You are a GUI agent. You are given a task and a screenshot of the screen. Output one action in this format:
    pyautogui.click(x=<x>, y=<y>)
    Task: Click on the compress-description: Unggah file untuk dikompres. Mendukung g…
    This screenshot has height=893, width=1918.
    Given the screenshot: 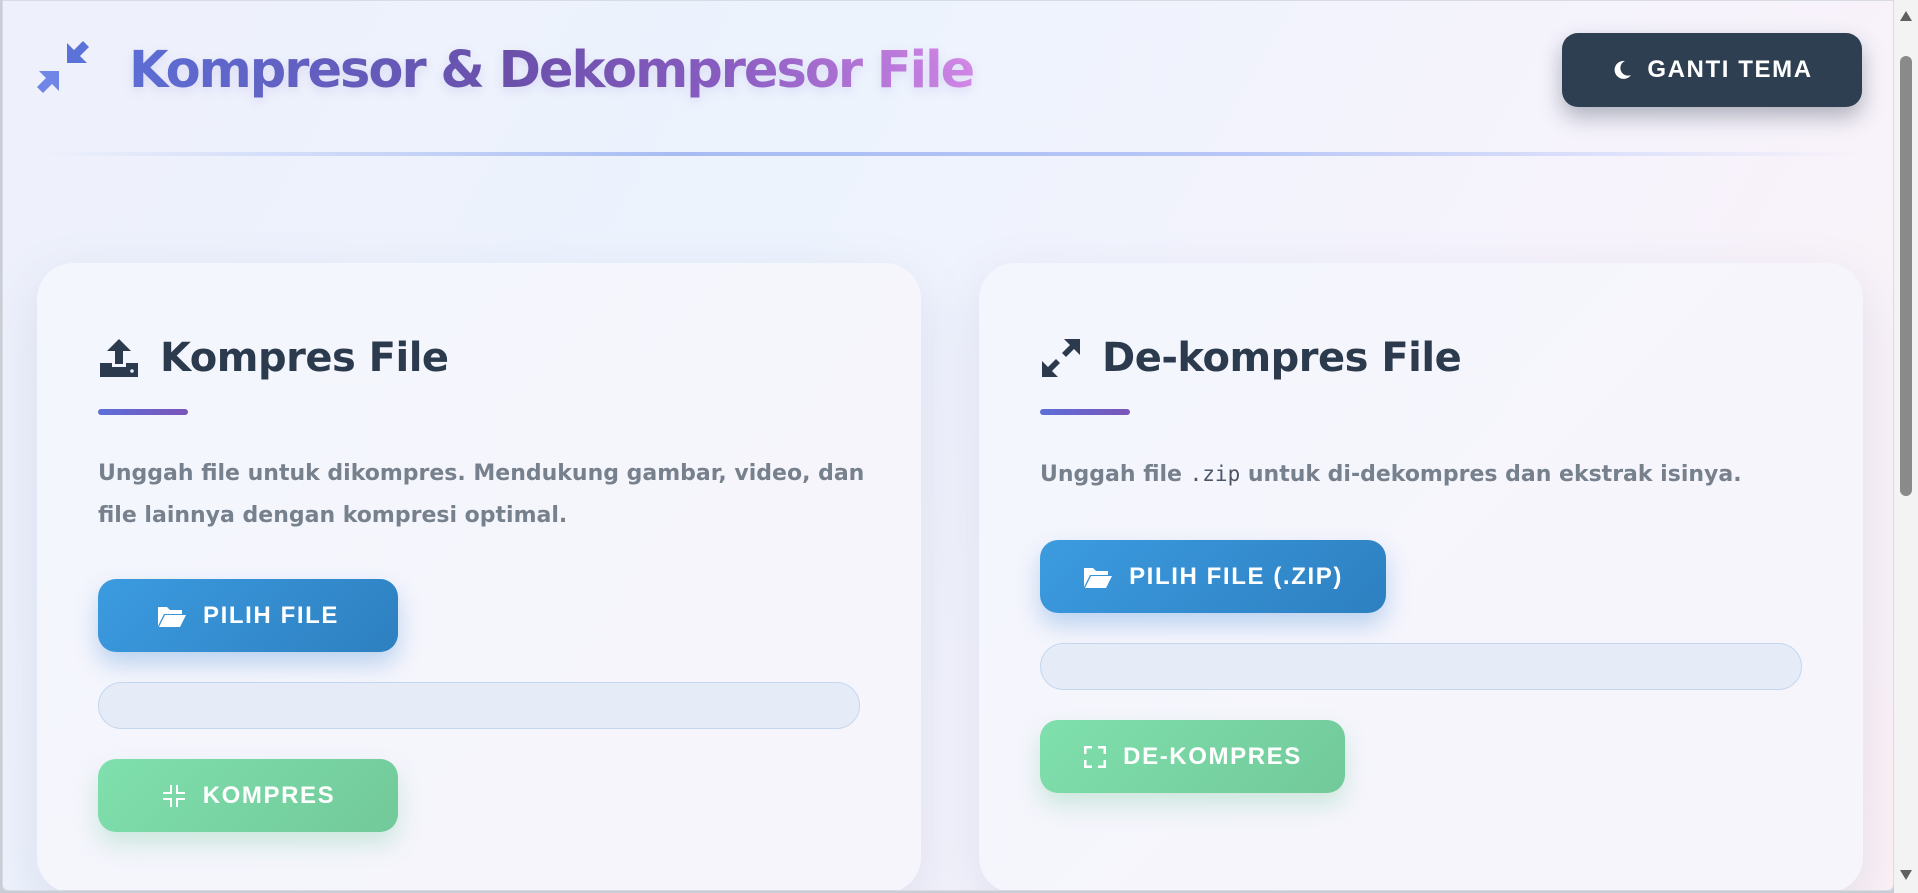 What is the action you would take?
    pyautogui.click(x=481, y=494)
    